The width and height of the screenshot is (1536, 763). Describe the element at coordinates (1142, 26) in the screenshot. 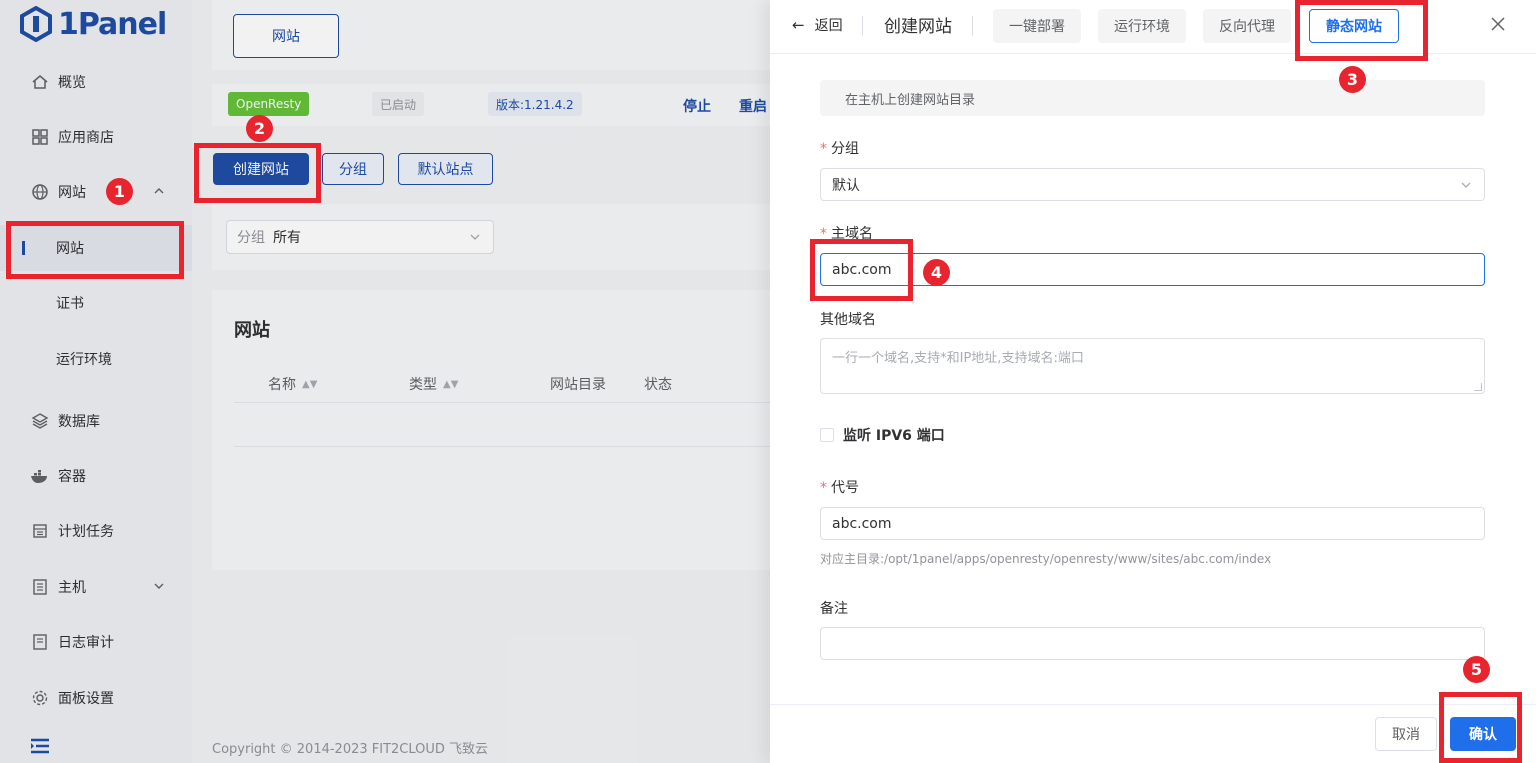

I see `tab-runtime: 运行环境` at that location.